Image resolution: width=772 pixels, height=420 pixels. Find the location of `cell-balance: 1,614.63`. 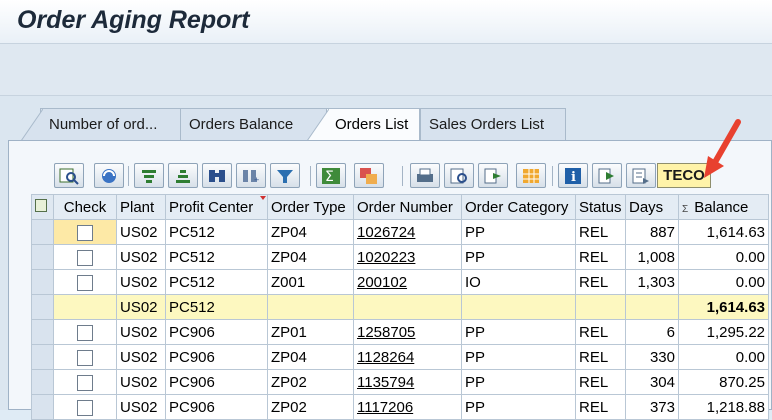

cell-balance: 1,614.63 is located at coordinates (723, 232).